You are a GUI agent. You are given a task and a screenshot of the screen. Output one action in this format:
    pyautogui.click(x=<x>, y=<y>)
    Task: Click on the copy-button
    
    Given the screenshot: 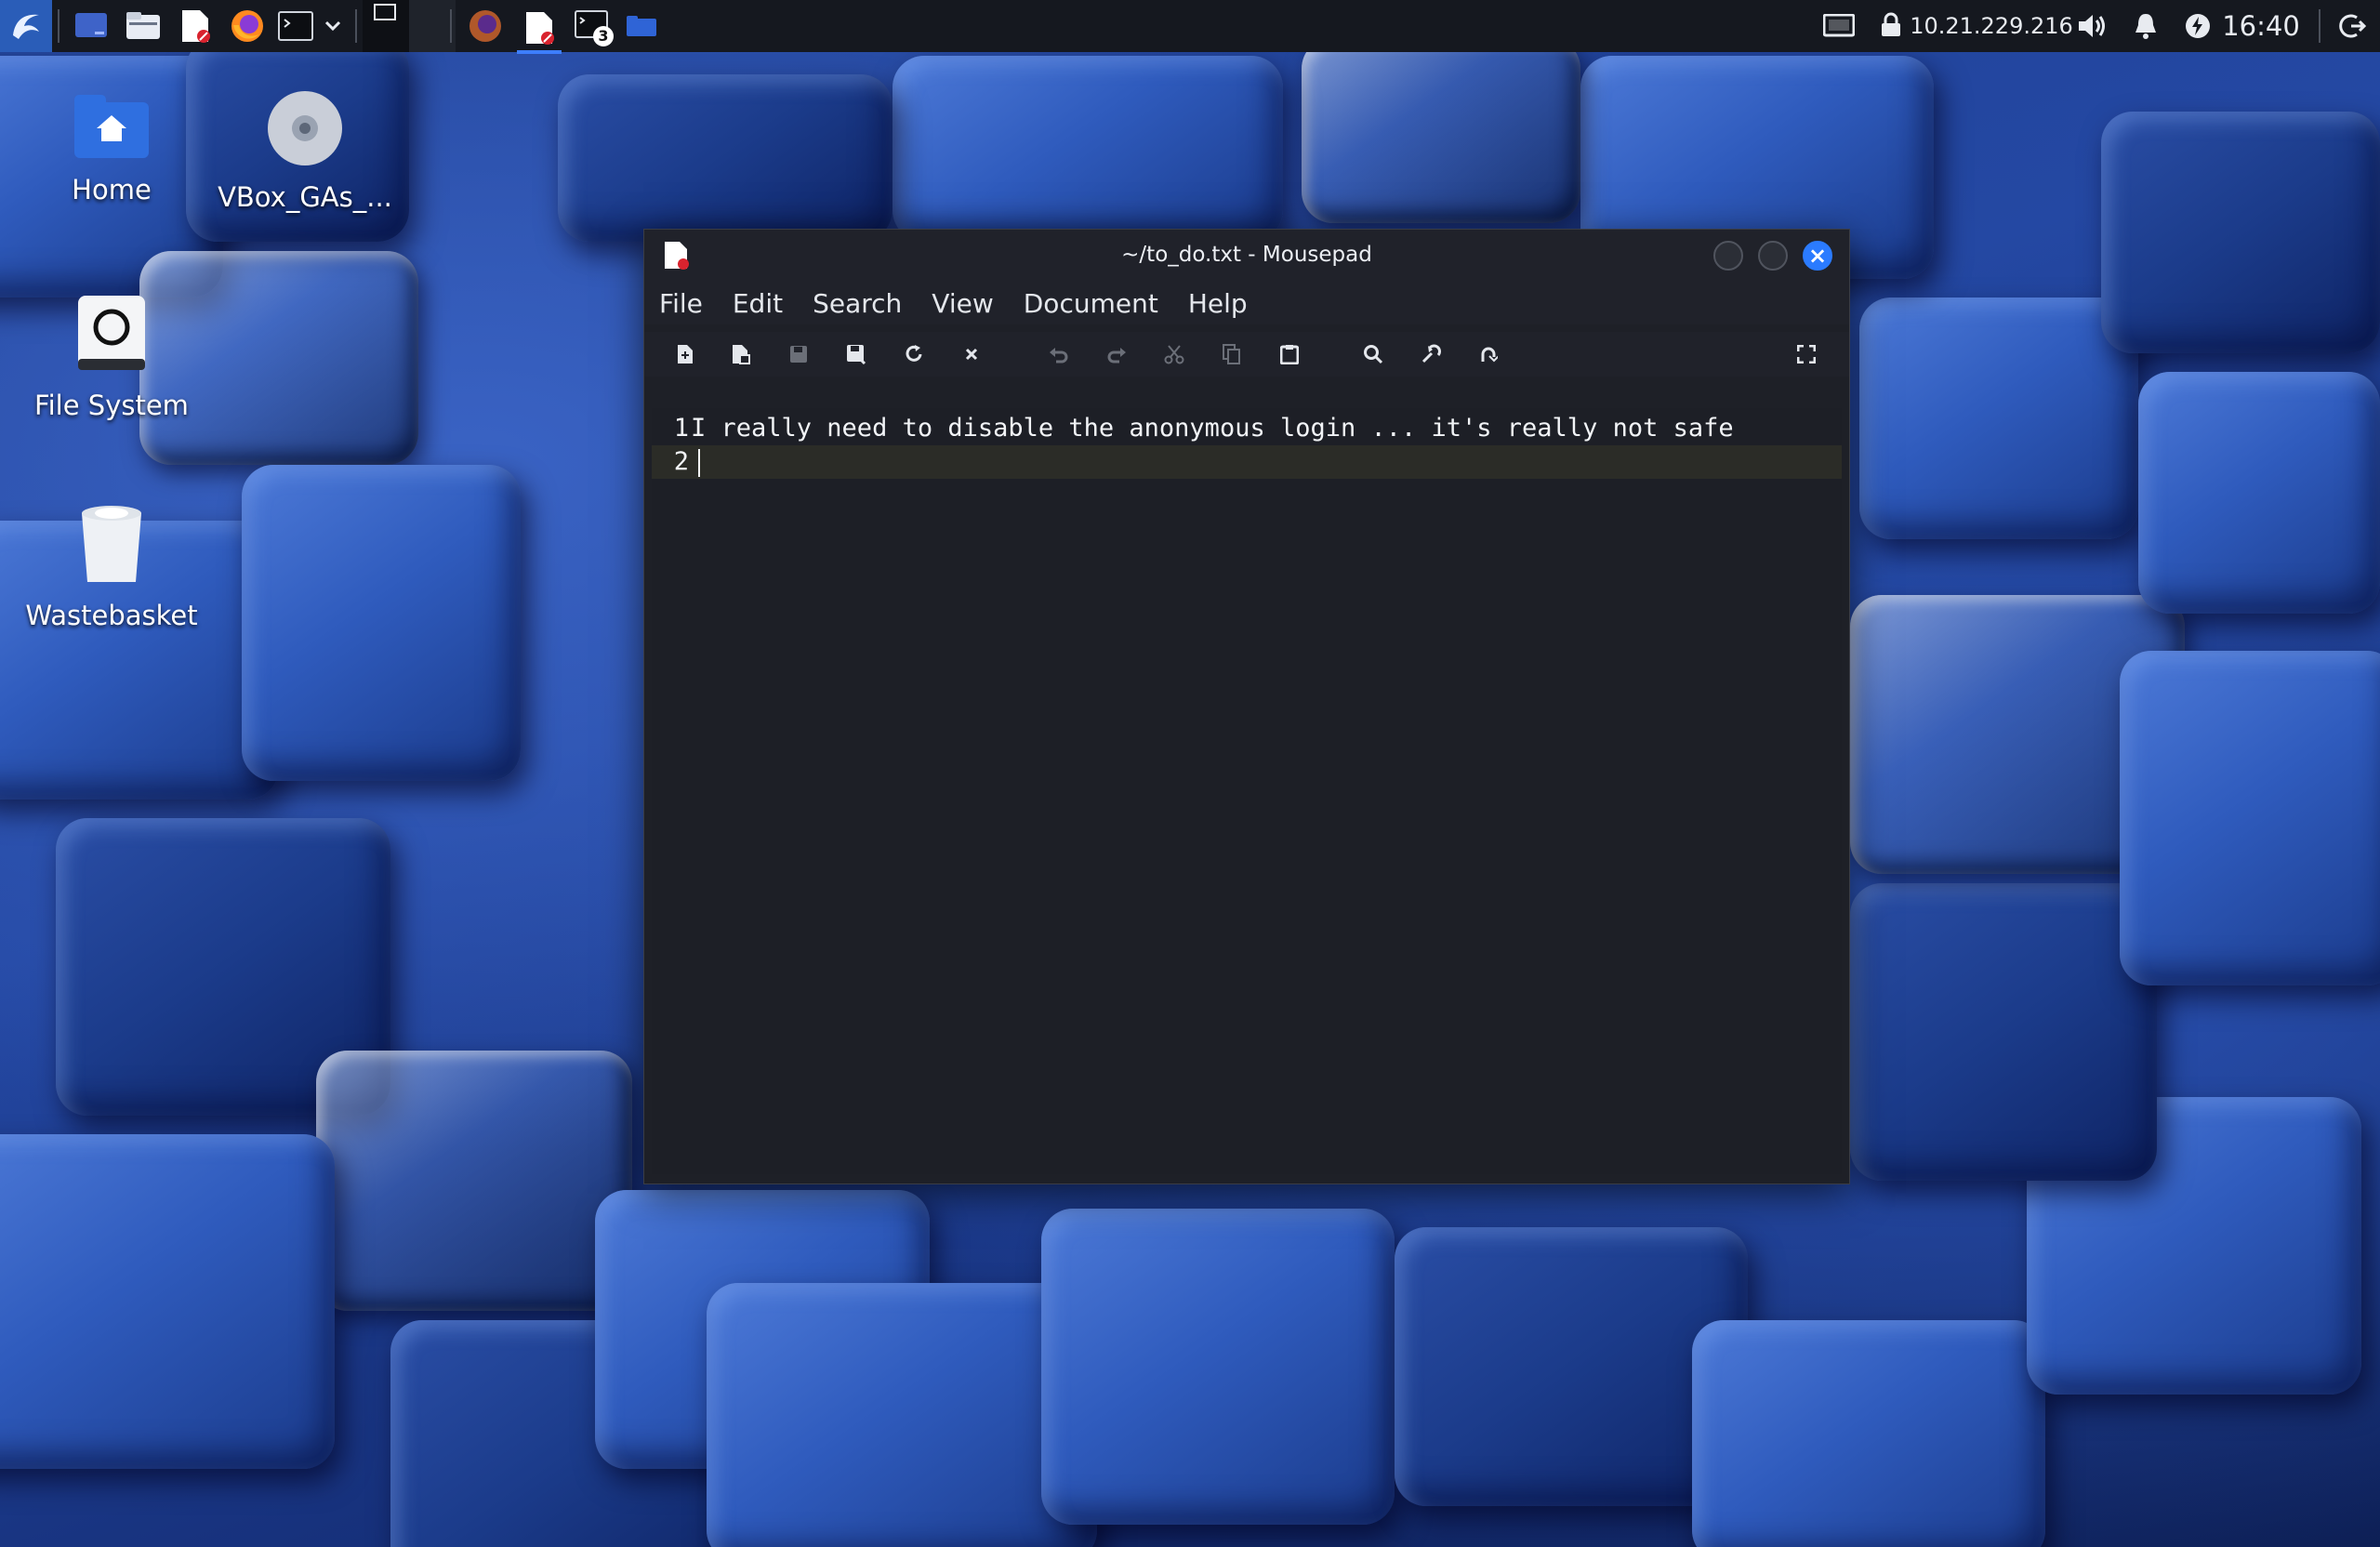 What is the action you would take?
    pyautogui.click(x=1232, y=354)
    